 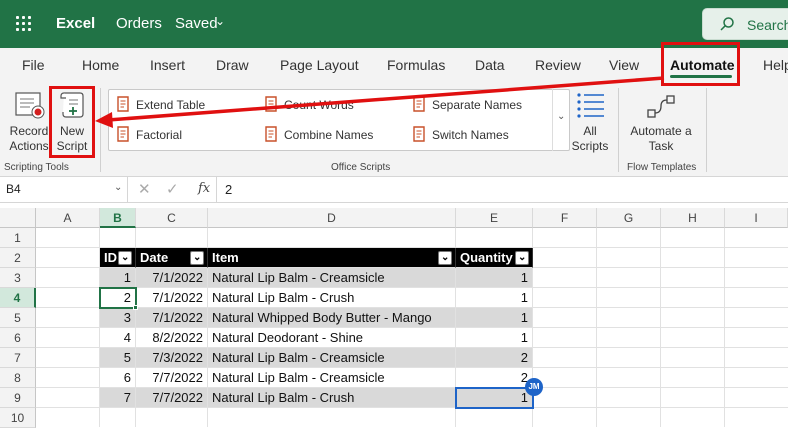 I want to click on gallery-expand-button: ⌄, so click(x=561, y=120).